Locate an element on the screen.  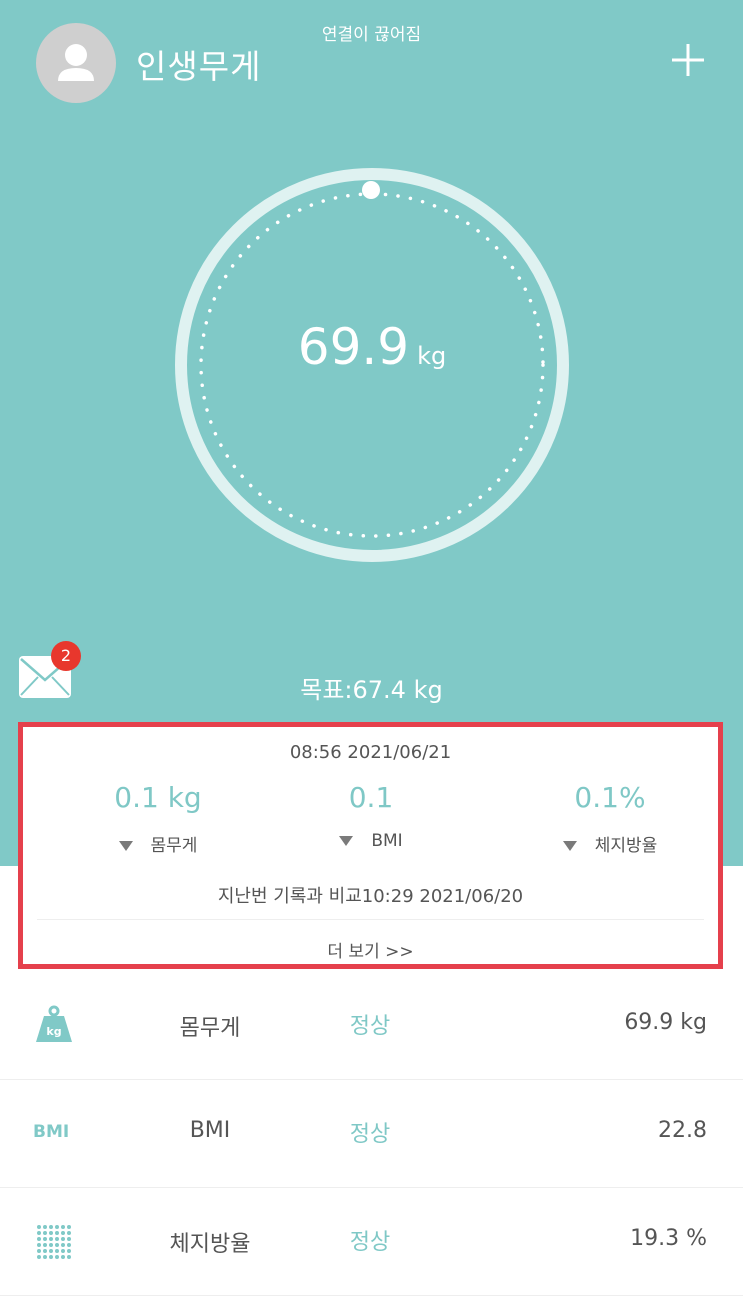
weight-readout: 69.9 kg is located at coordinates (372, 347).